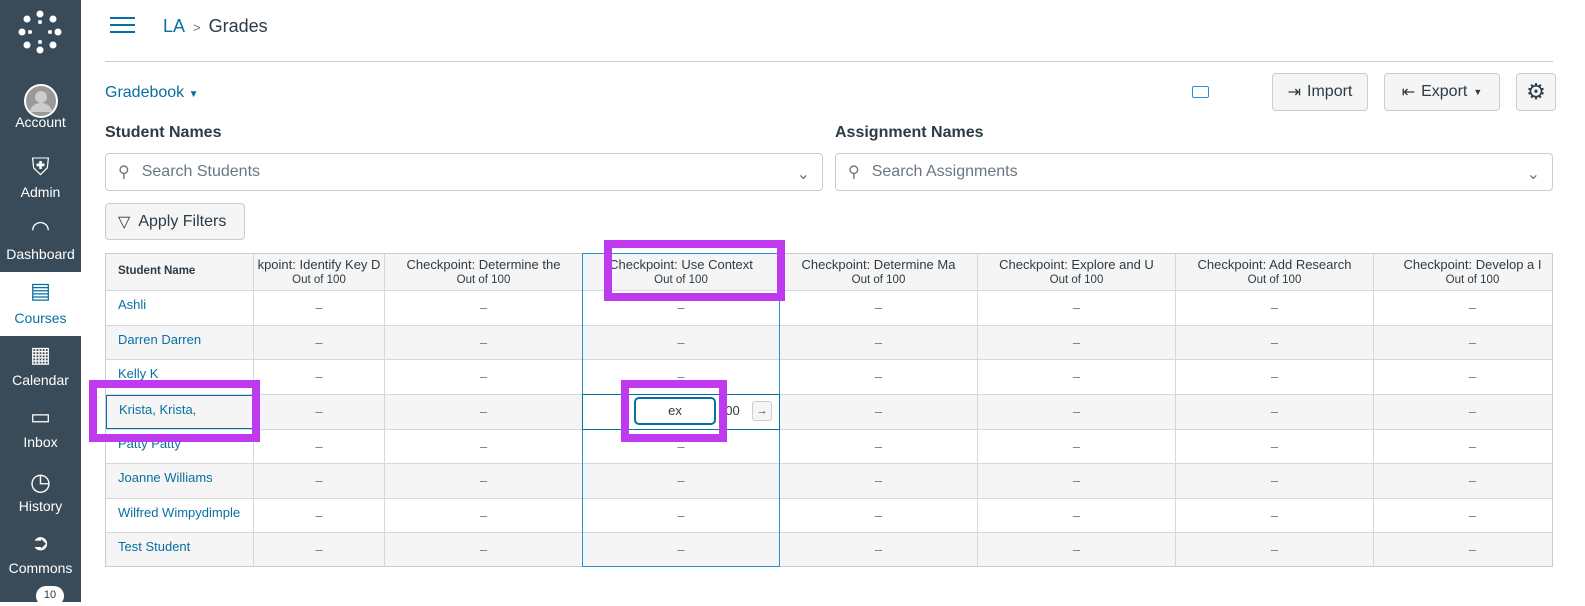 The image size is (1585, 606). I want to click on gradebook-menu: Gradebook ▼, so click(152, 93).